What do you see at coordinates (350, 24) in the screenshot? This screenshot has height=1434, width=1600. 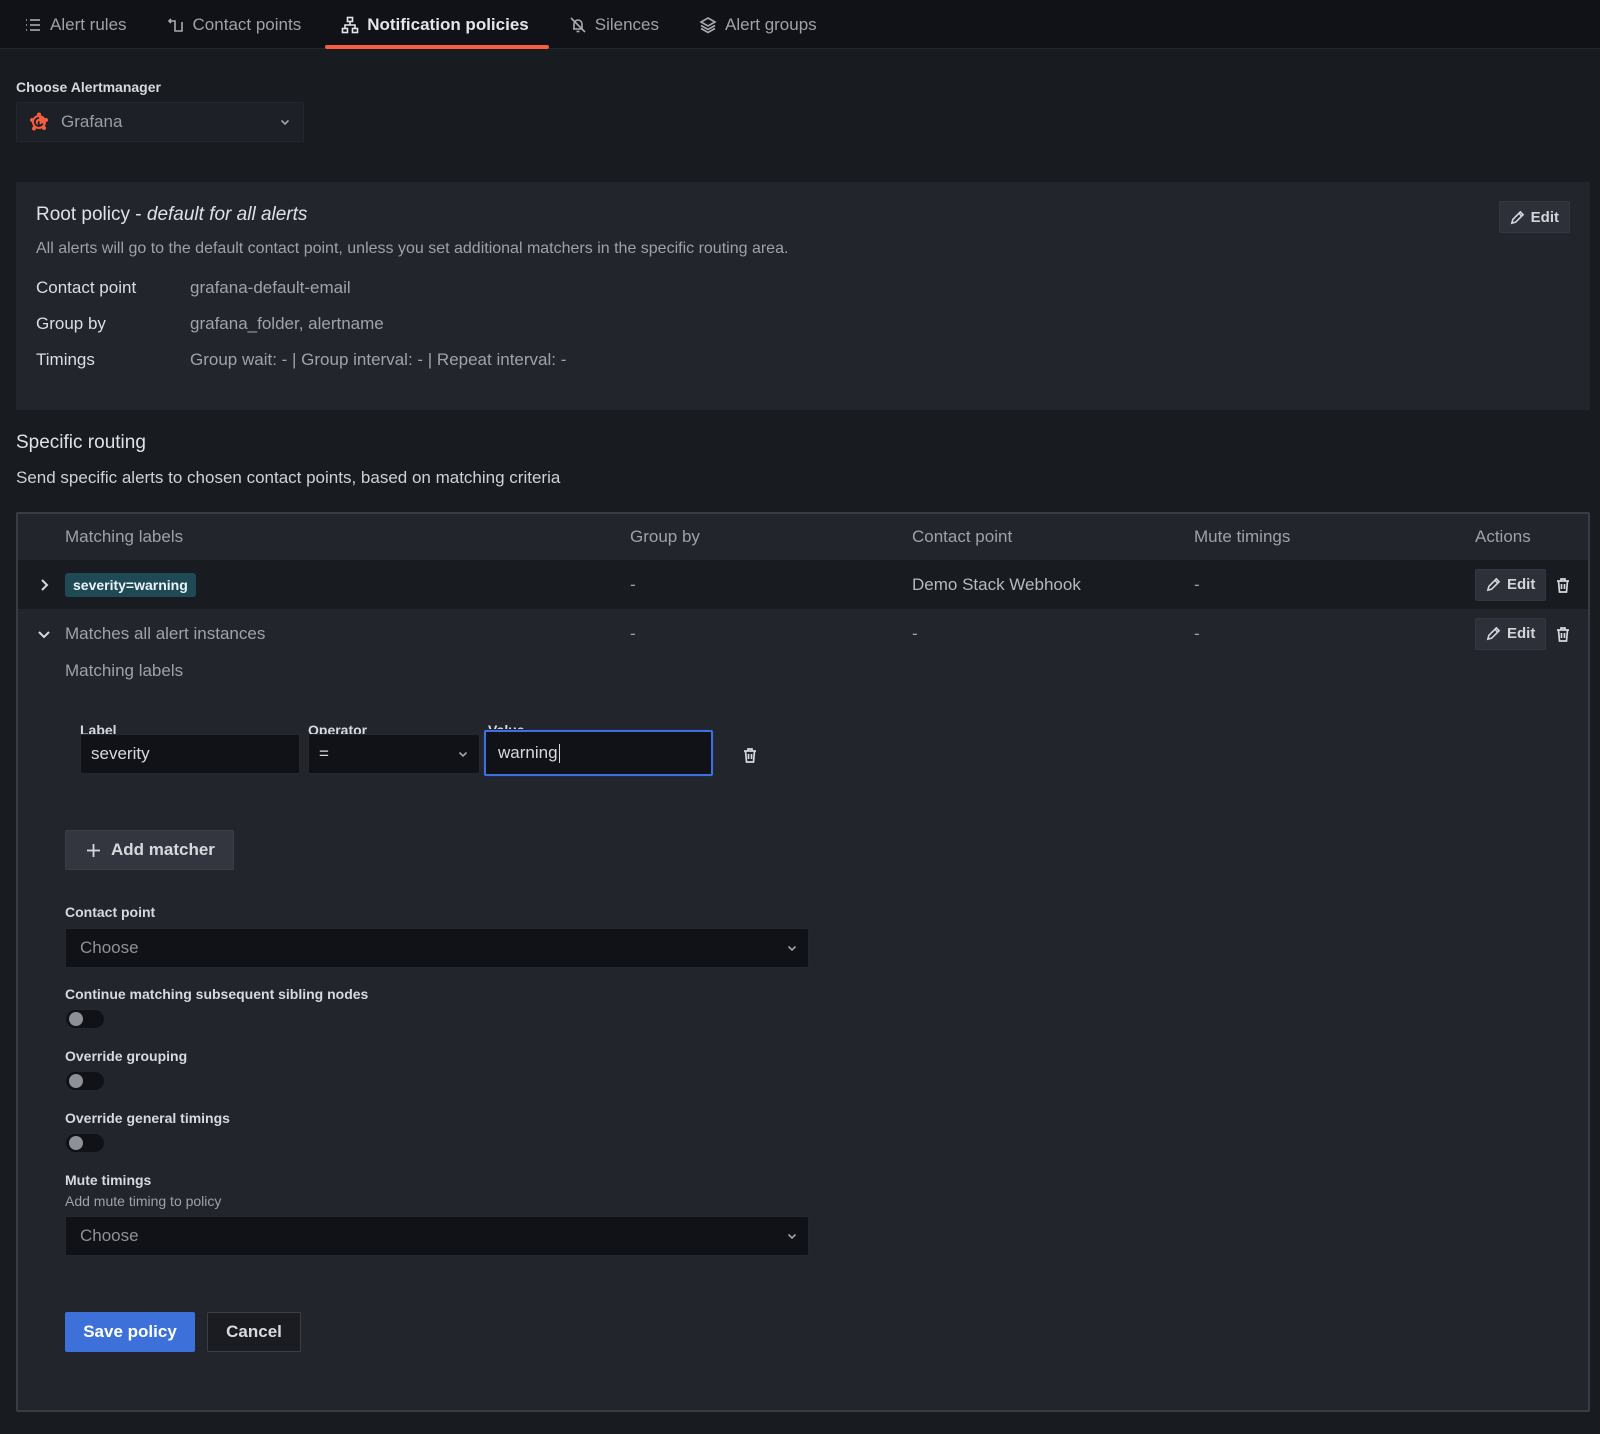 I see `sitemap-icon` at bounding box center [350, 24].